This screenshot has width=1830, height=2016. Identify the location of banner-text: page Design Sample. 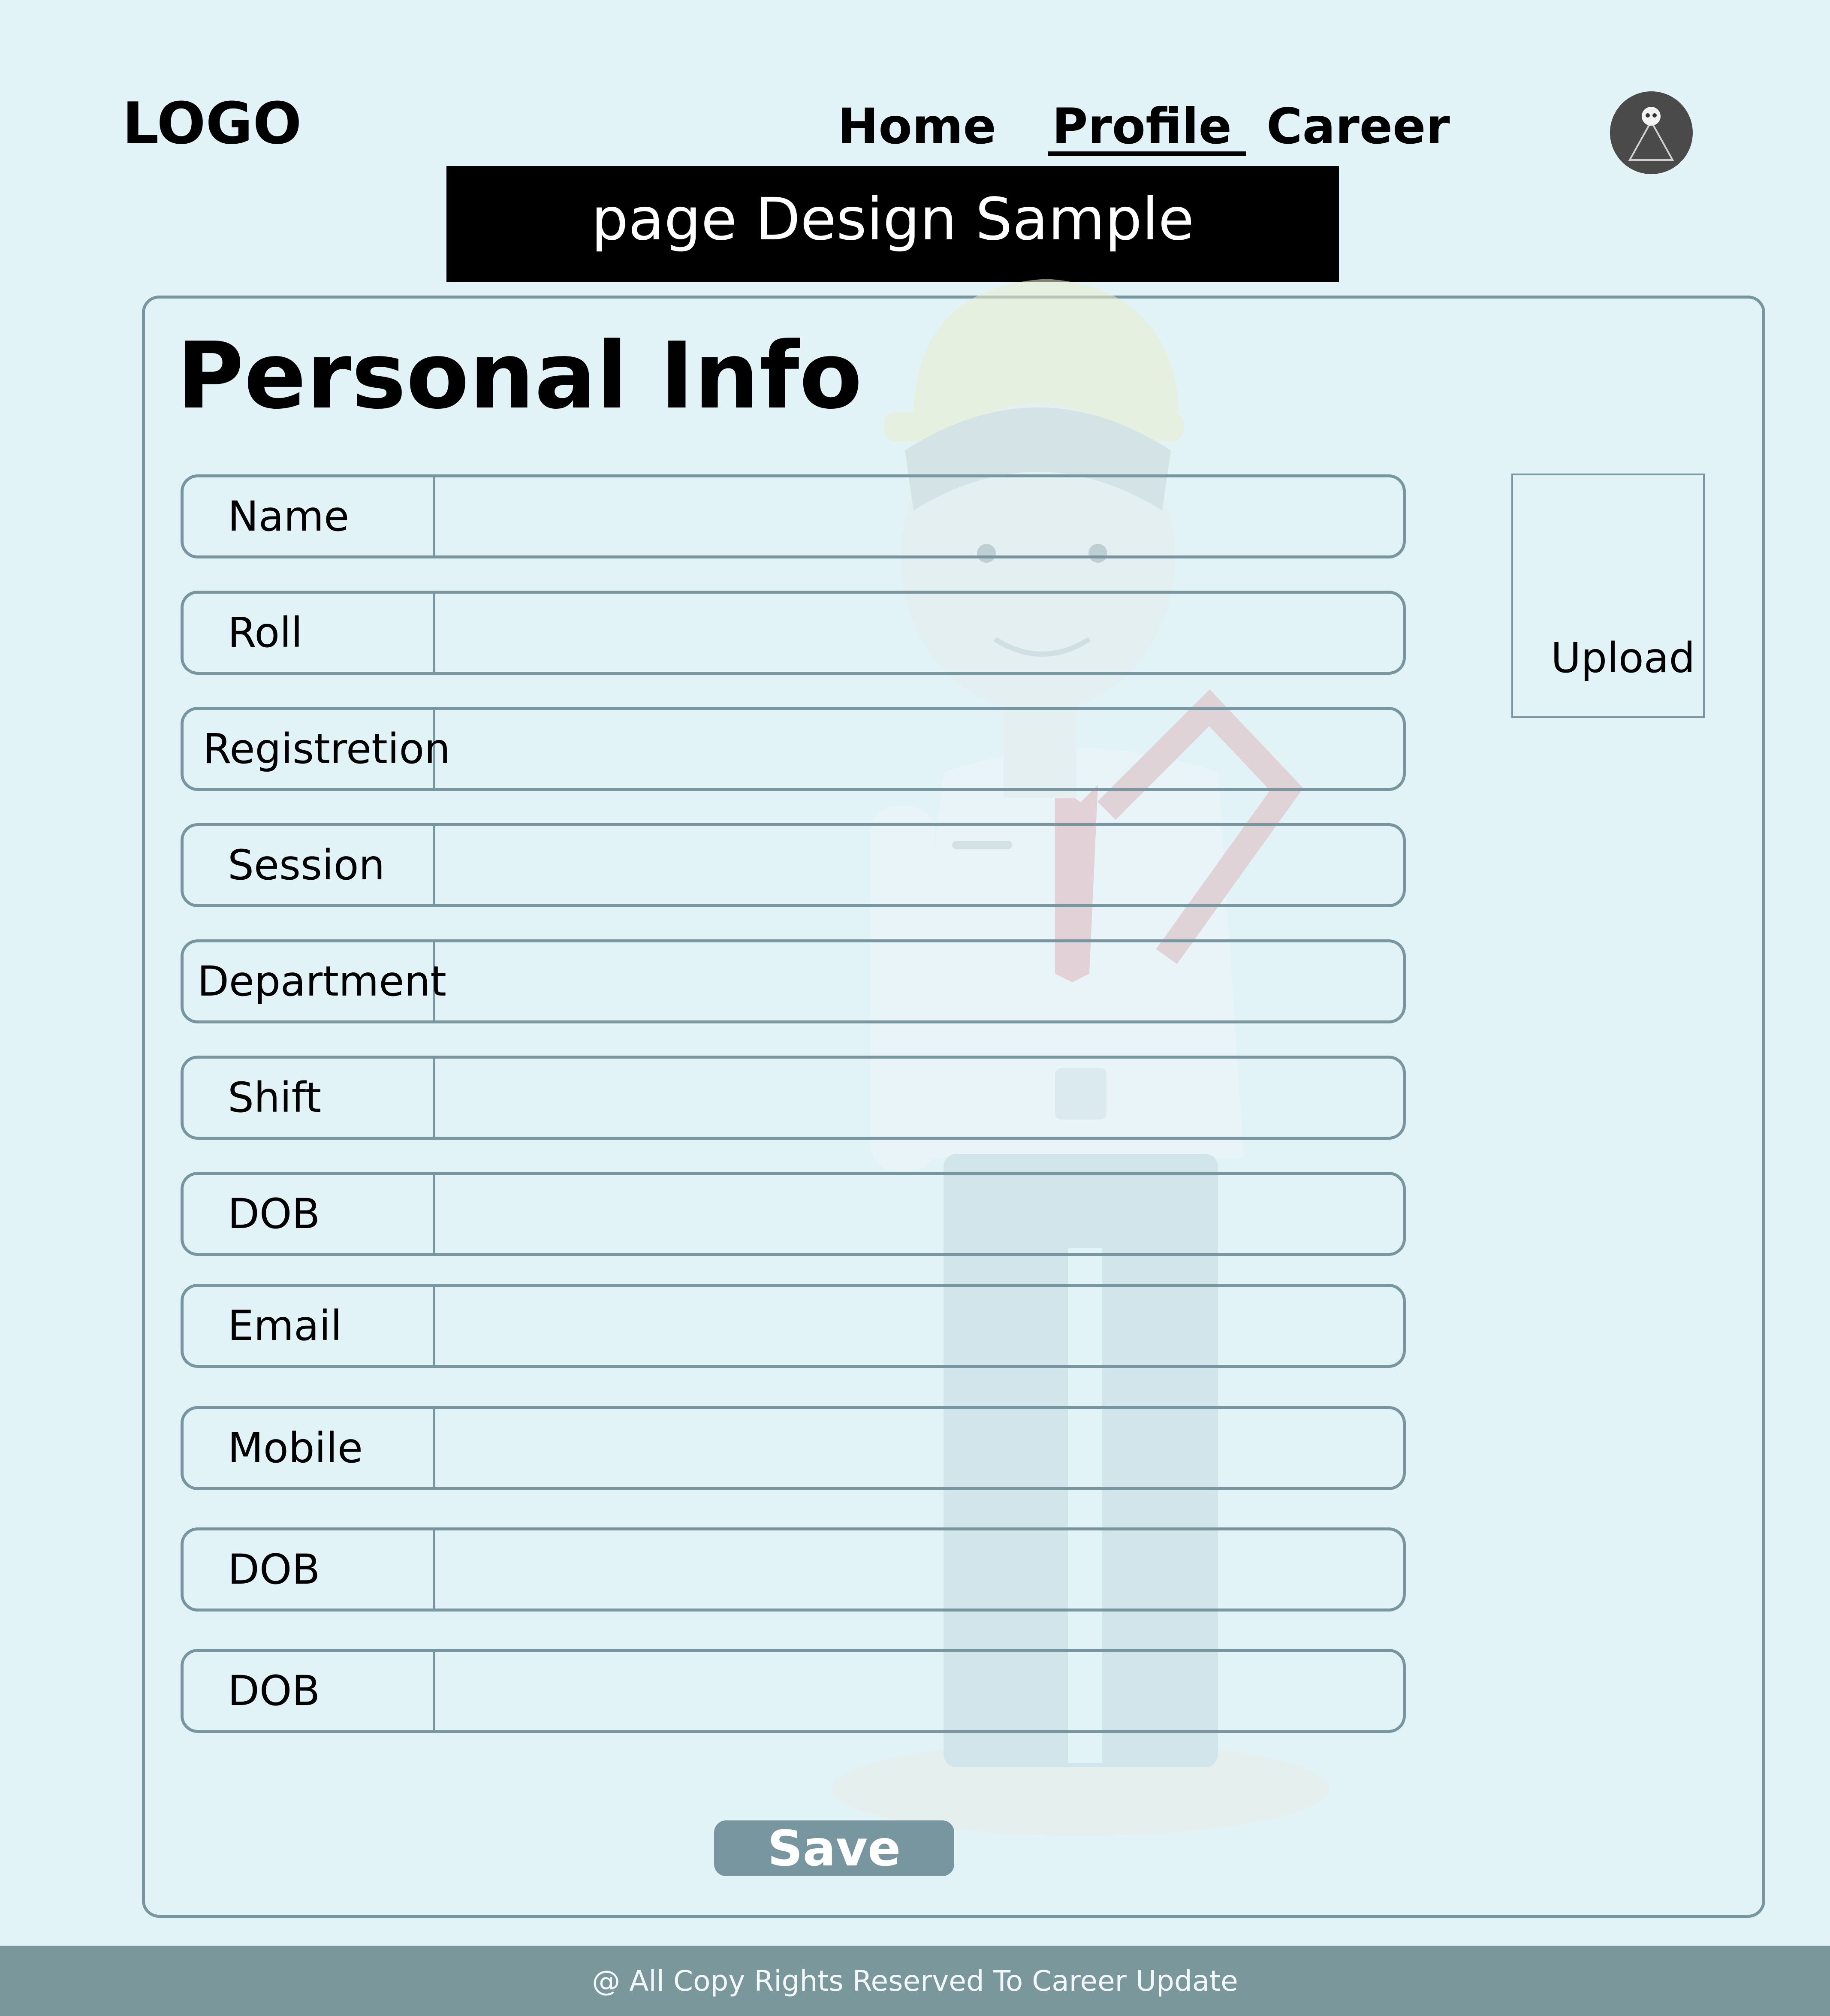
(893, 220).